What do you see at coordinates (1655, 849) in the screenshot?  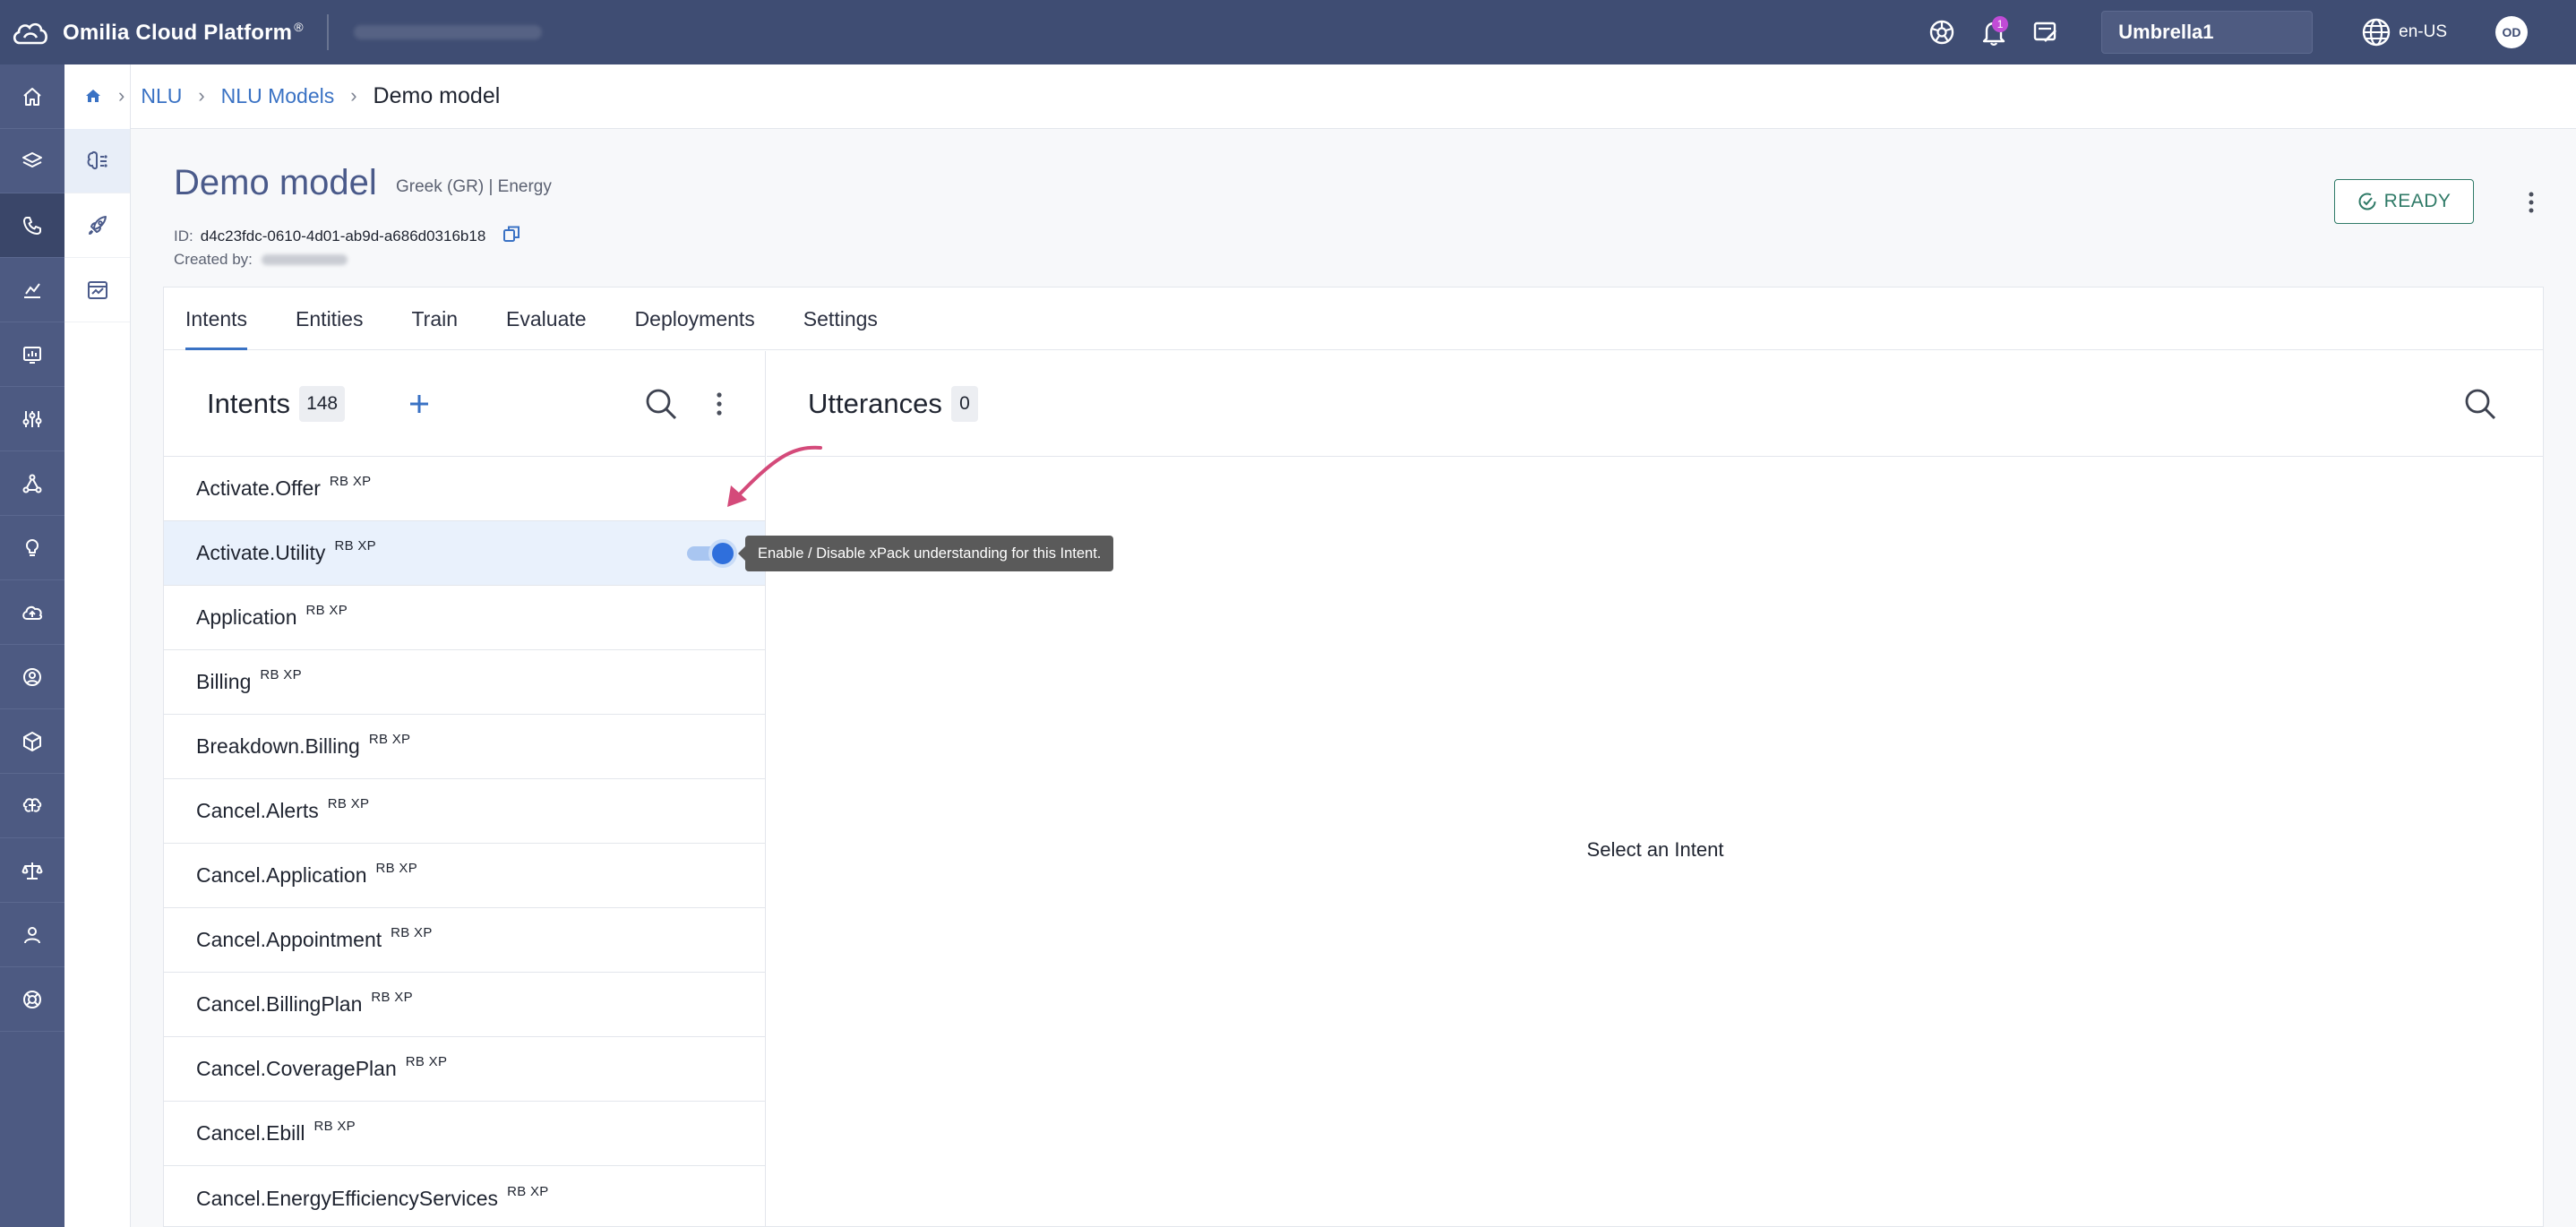 I see `empty-state-message: Select an Intent` at bounding box center [1655, 849].